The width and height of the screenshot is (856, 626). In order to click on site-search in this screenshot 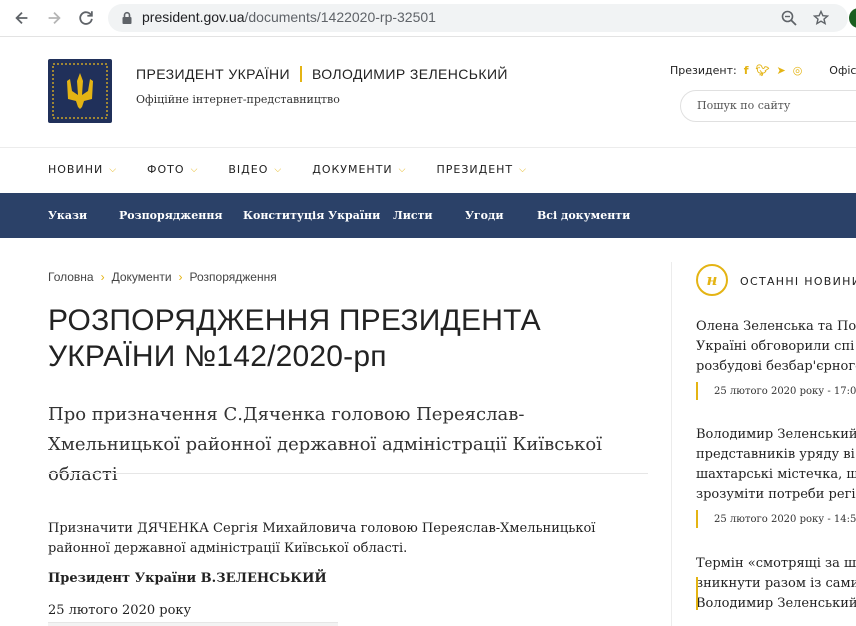, I will do `click(768, 106)`.